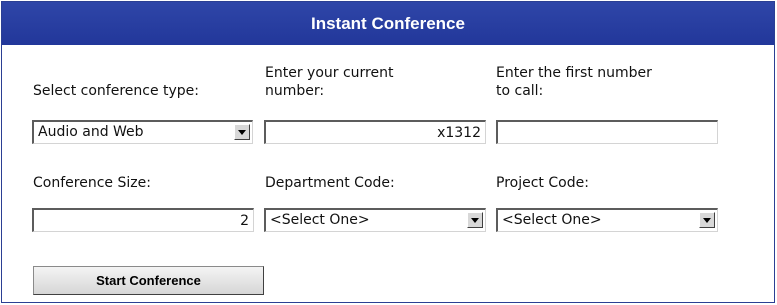 The image size is (777, 305). Describe the element at coordinates (92, 183) in the screenshot. I see `conference-size-label: Conference Size:` at that location.